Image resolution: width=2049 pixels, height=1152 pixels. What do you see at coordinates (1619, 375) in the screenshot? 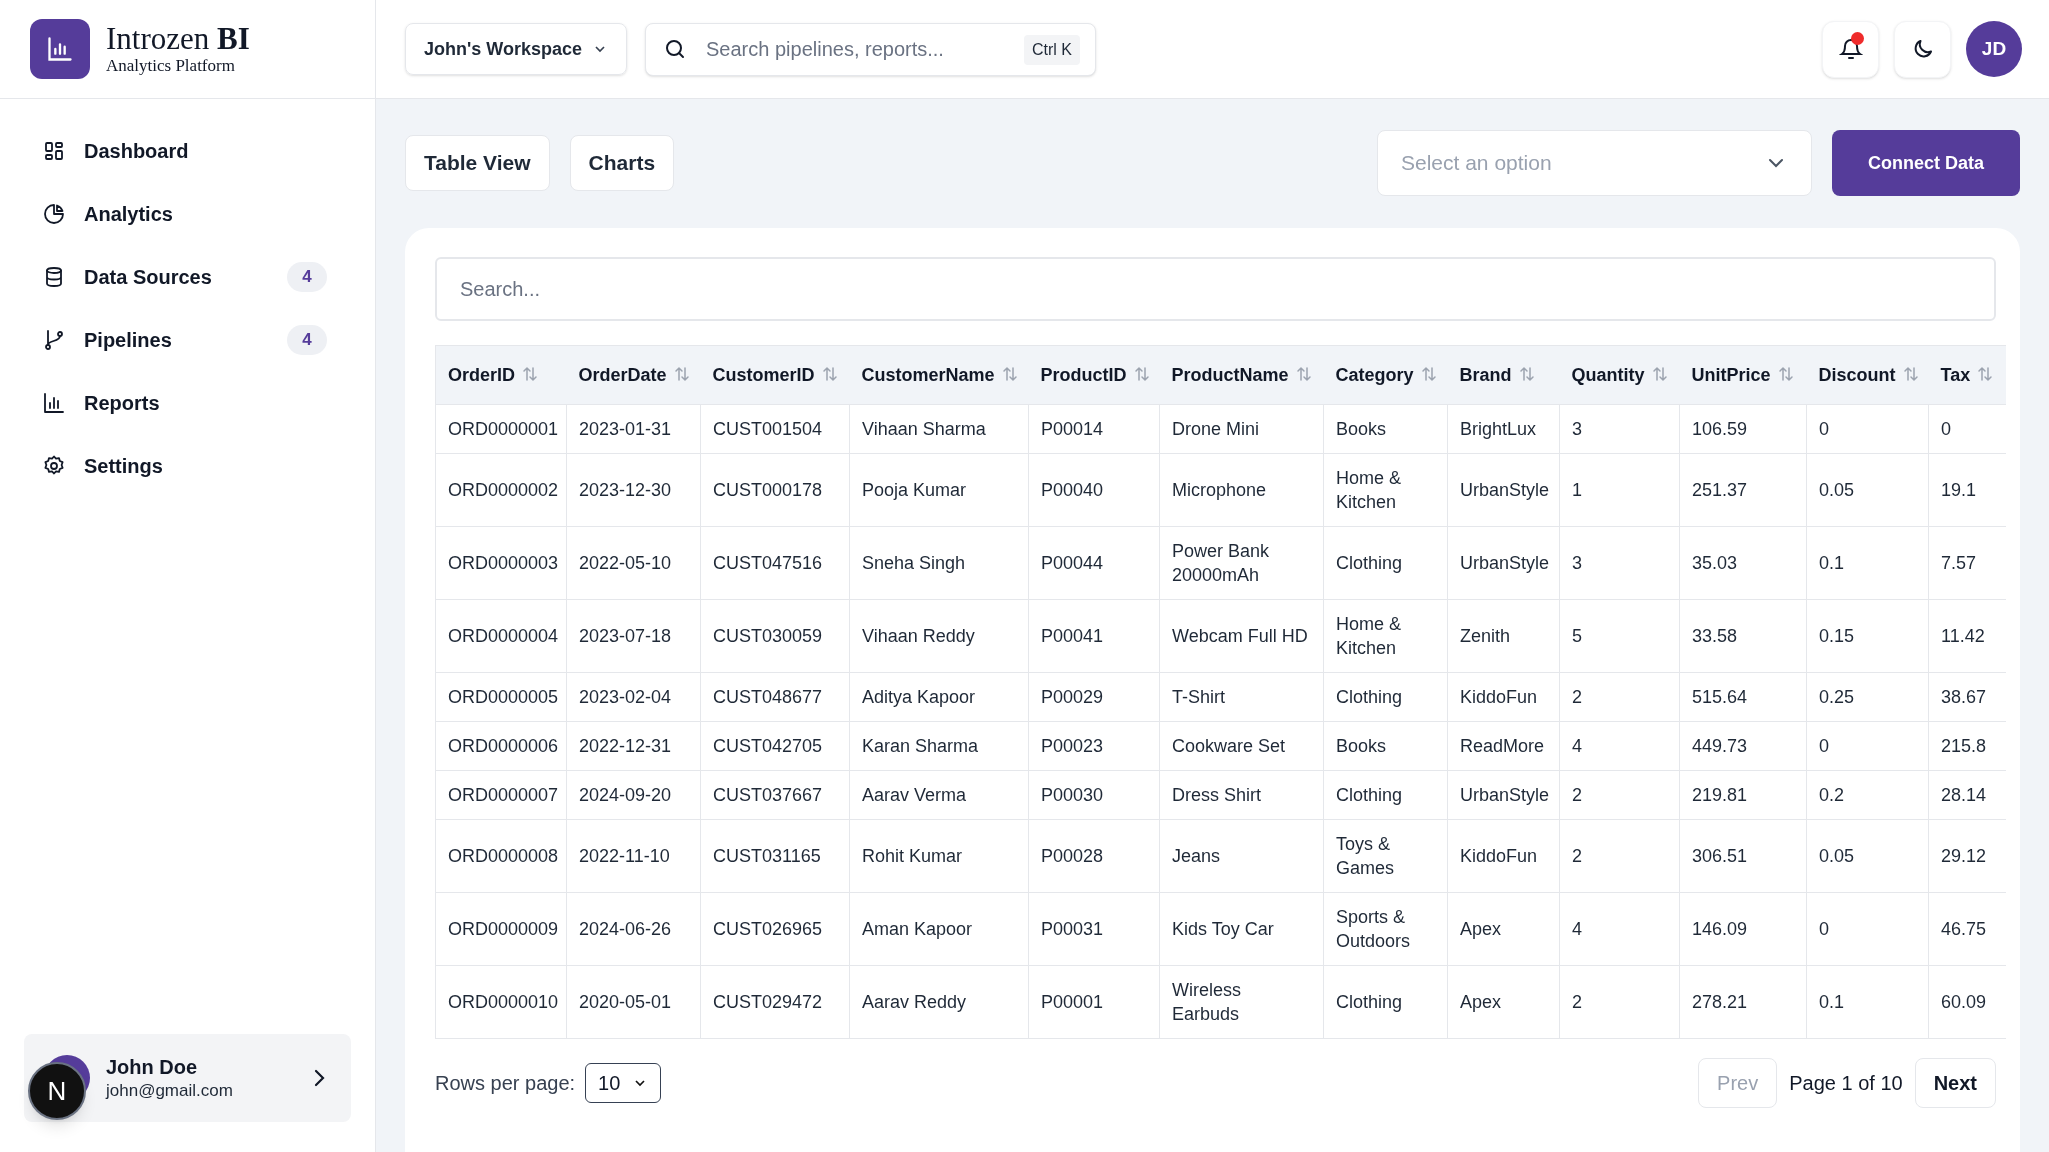
I see `column-header: Quantity` at bounding box center [1619, 375].